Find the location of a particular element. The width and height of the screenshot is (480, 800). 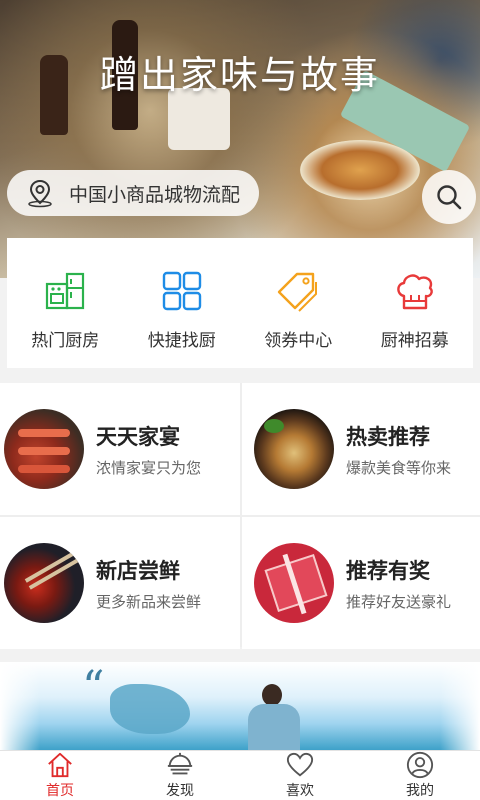

coupon-tag-icon is located at coordinates (298, 292).